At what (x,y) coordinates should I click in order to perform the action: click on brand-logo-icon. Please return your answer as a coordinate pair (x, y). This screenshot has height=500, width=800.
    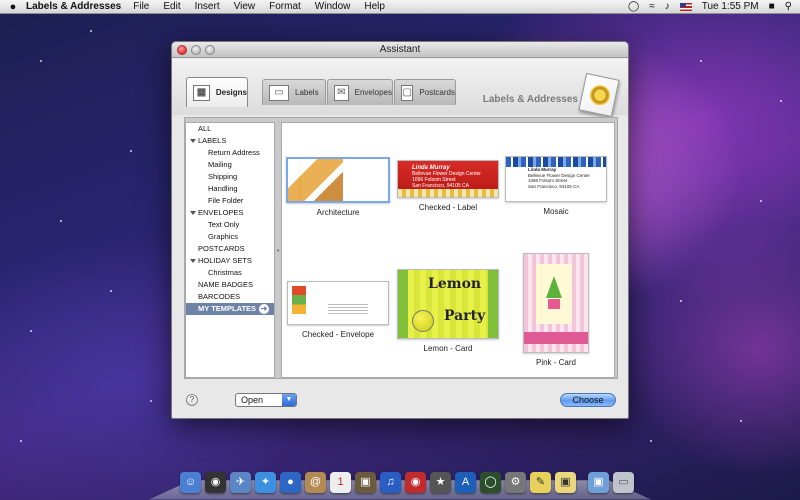
    Looking at the image, I should click on (599, 95).